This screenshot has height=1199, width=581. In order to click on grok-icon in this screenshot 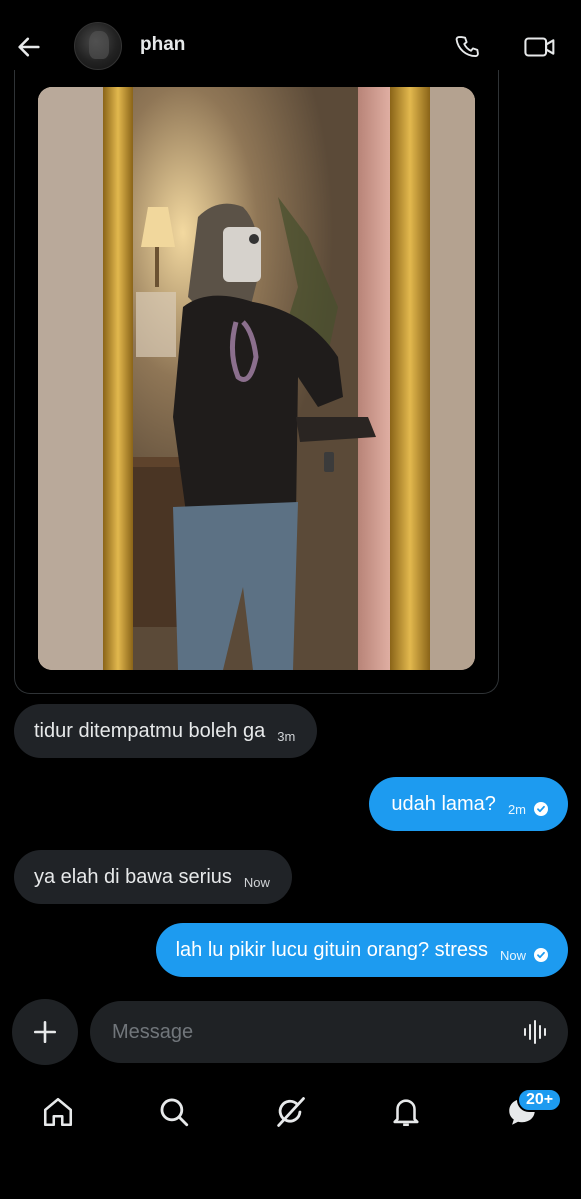, I will do `click(291, 1112)`.